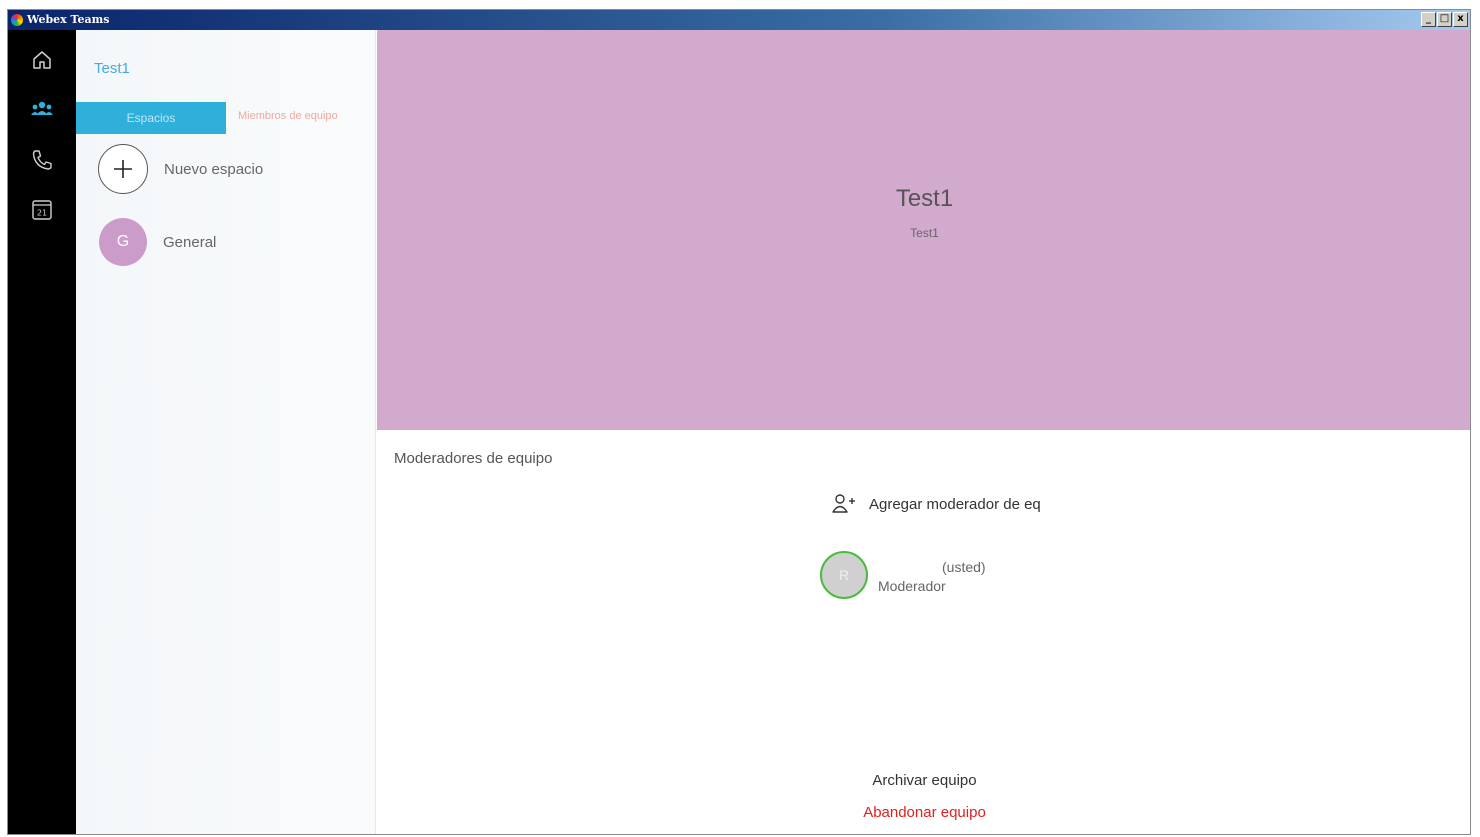 Image resolution: width=1480 pixels, height=837 pixels. What do you see at coordinates (923, 780) in the screenshot?
I see `archive-team-button: Archivar equipo` at bounding box center [923, 780].